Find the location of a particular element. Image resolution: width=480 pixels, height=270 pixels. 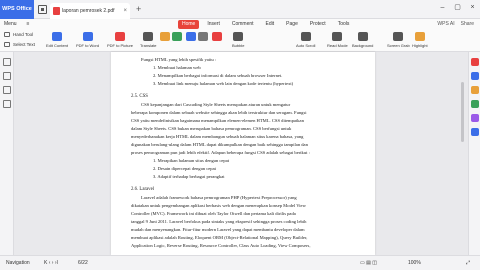

sign-icon is located at coordinates (475, 104).